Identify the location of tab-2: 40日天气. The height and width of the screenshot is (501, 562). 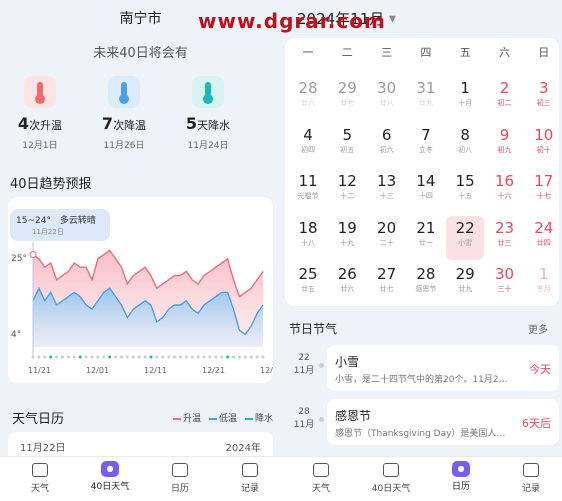
(391, 477).